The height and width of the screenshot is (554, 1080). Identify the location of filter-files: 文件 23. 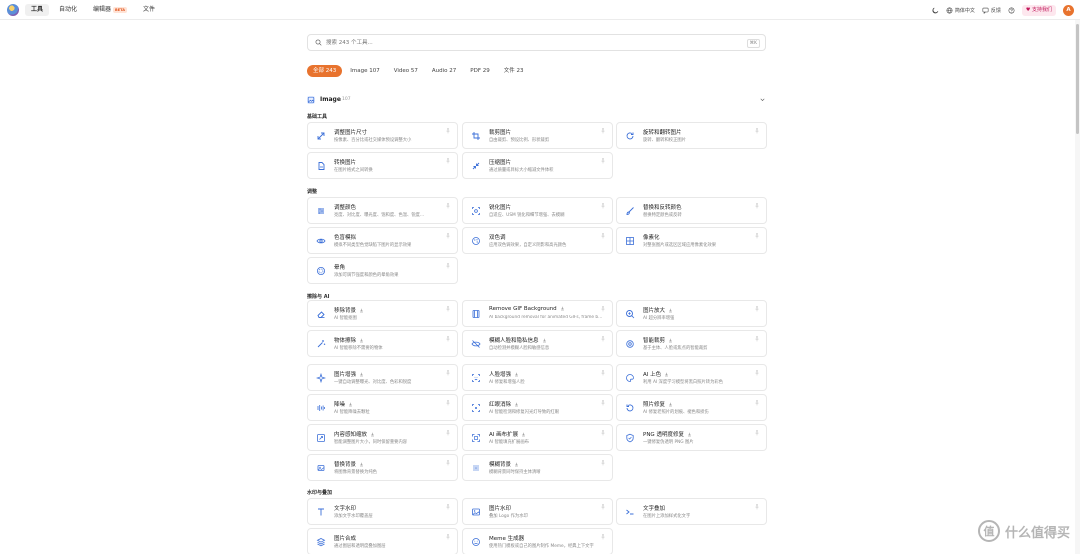
(514, 71).